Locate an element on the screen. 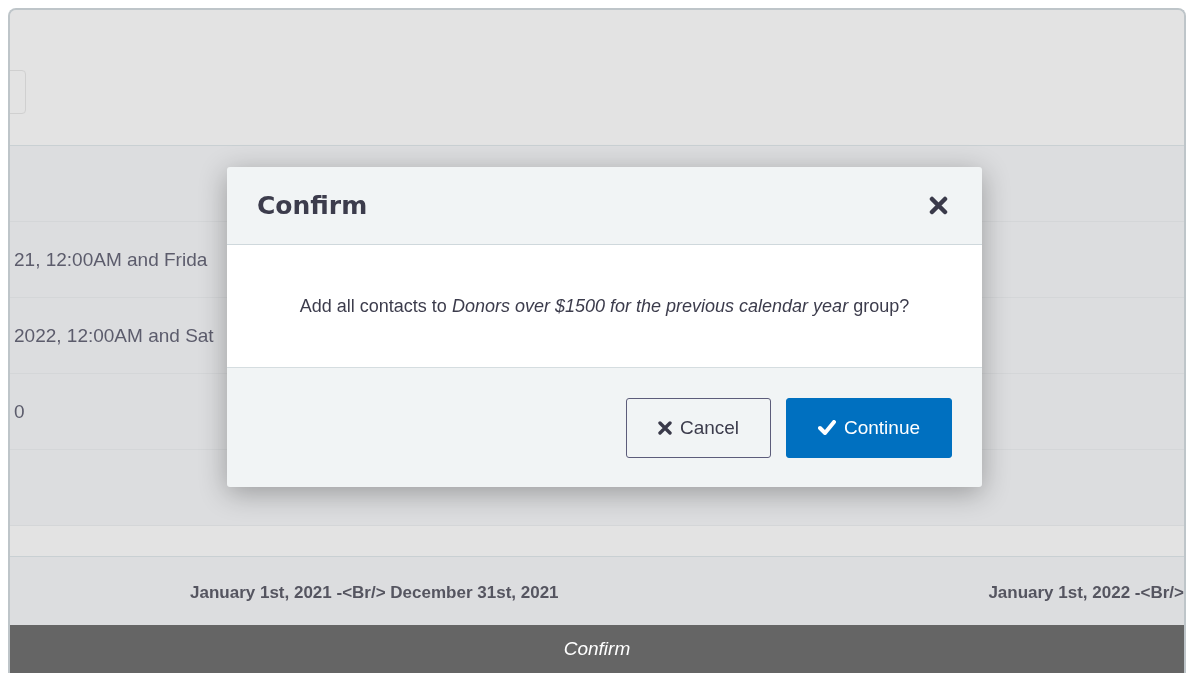  status-label: Confirm is located at coordinates (597, 649).